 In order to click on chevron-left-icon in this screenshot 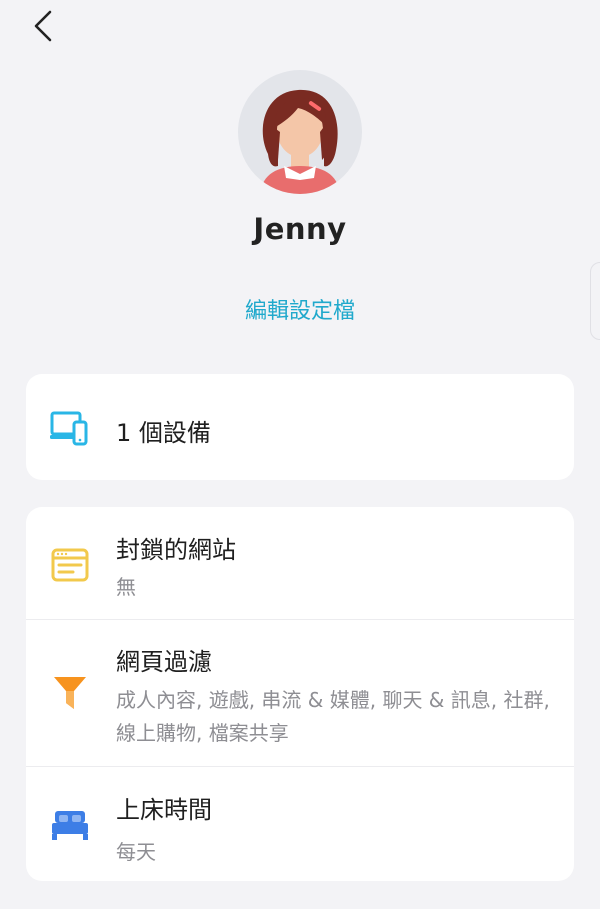, I will do `click(43, 26)`.